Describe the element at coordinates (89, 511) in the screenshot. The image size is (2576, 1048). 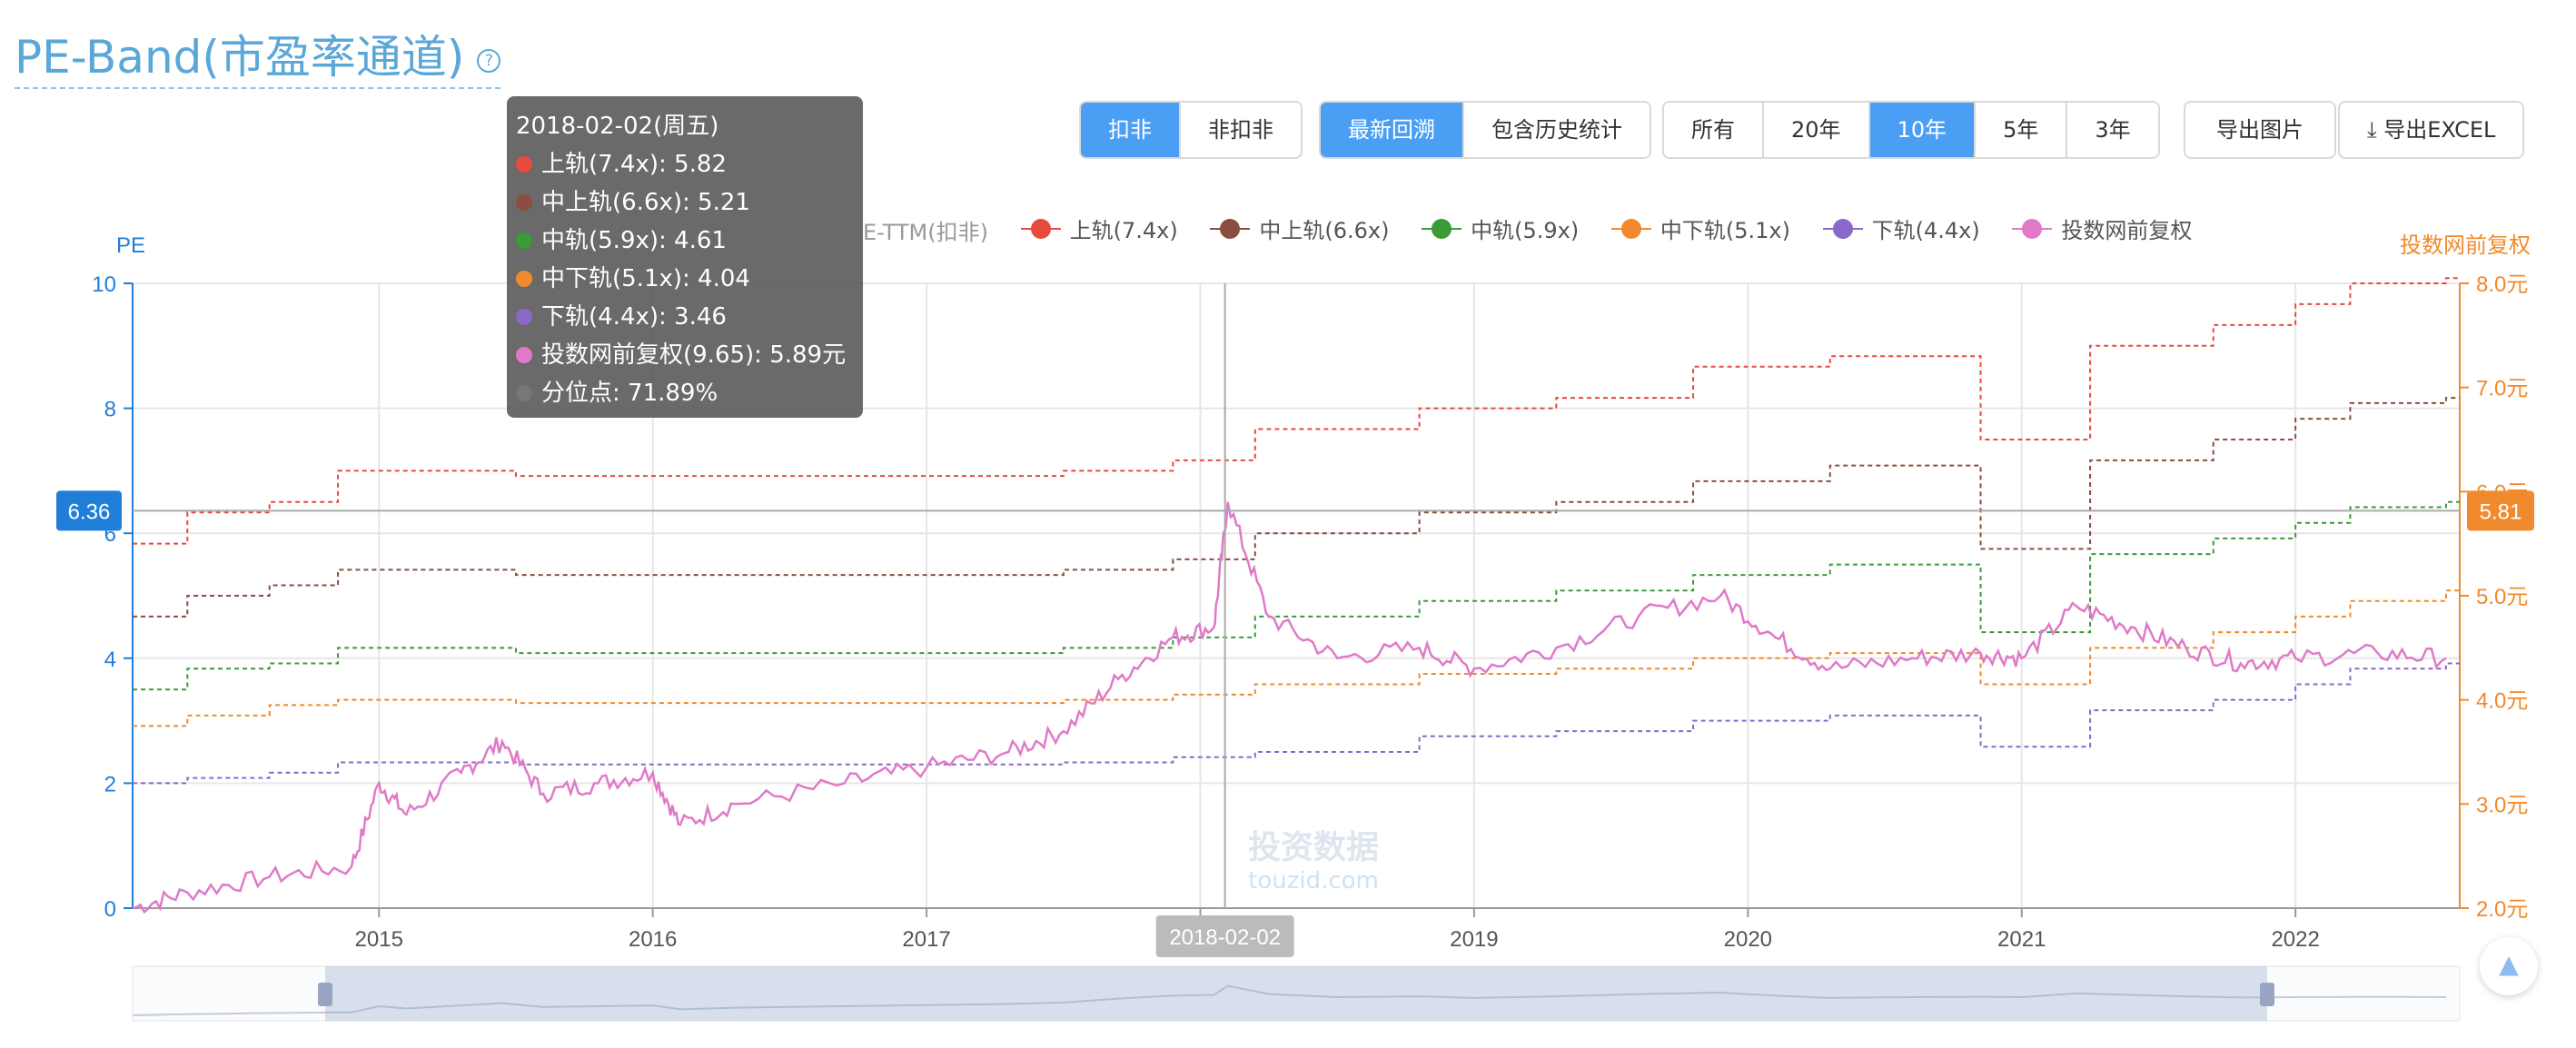
I see `crosshair-left-value: 6.36` at that location.